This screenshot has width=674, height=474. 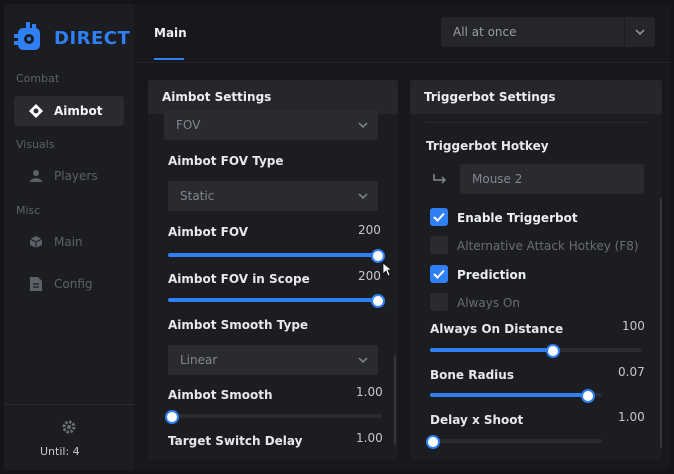 What do you see at coordinates (60, 451) in the screenshot?
I see `license-until: Until: 4` at bounding box center [60, 451].